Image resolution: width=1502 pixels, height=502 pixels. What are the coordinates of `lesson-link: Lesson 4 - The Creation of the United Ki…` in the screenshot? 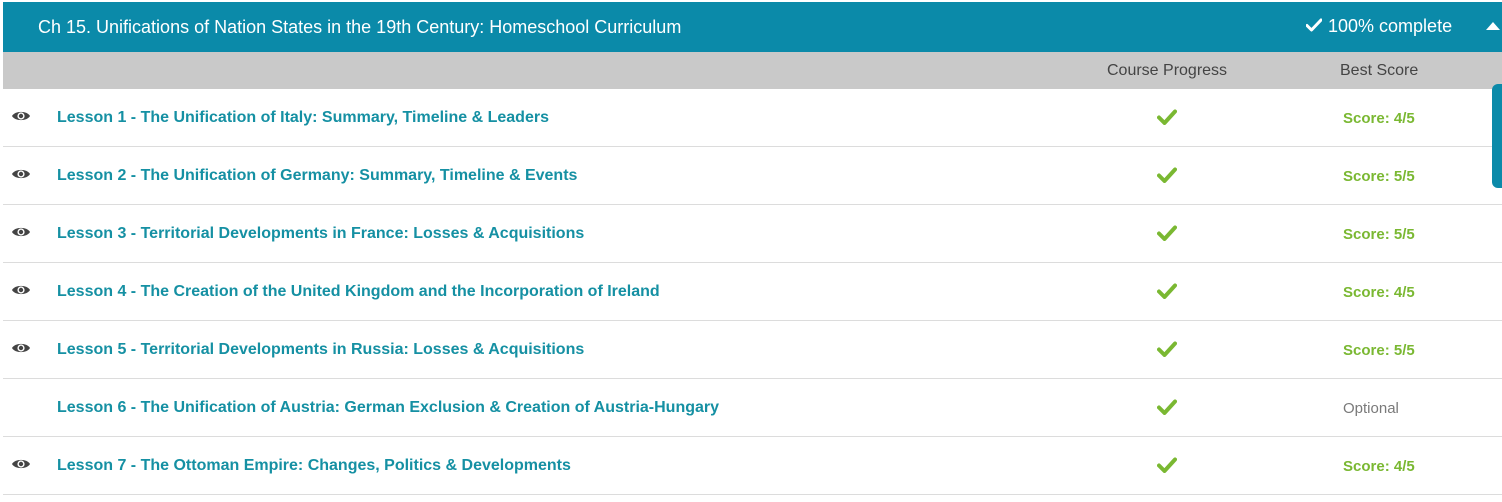 It's located at (358, 292).